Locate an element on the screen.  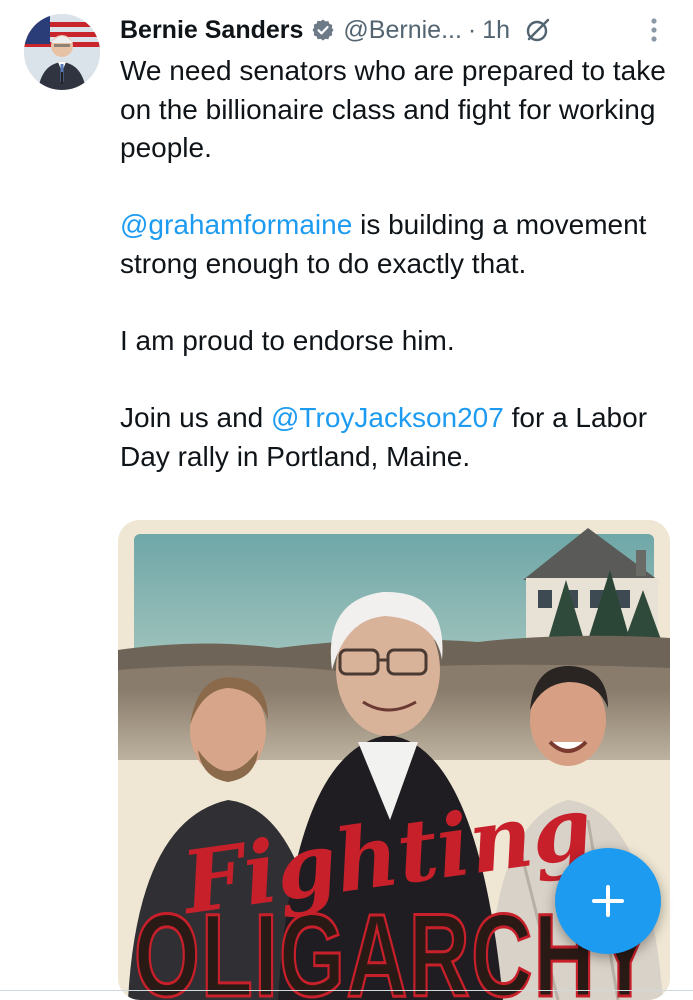
plus-icon is located at coordinates (608, 901).